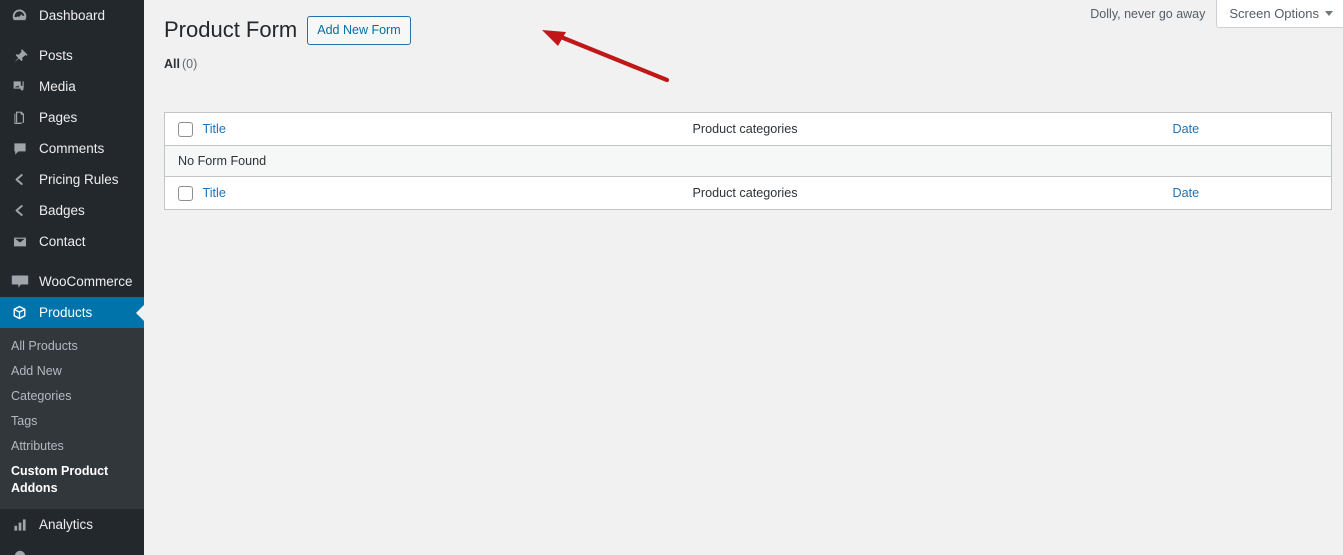  I want to click on table-body: No Form Found, so click(748, 161).